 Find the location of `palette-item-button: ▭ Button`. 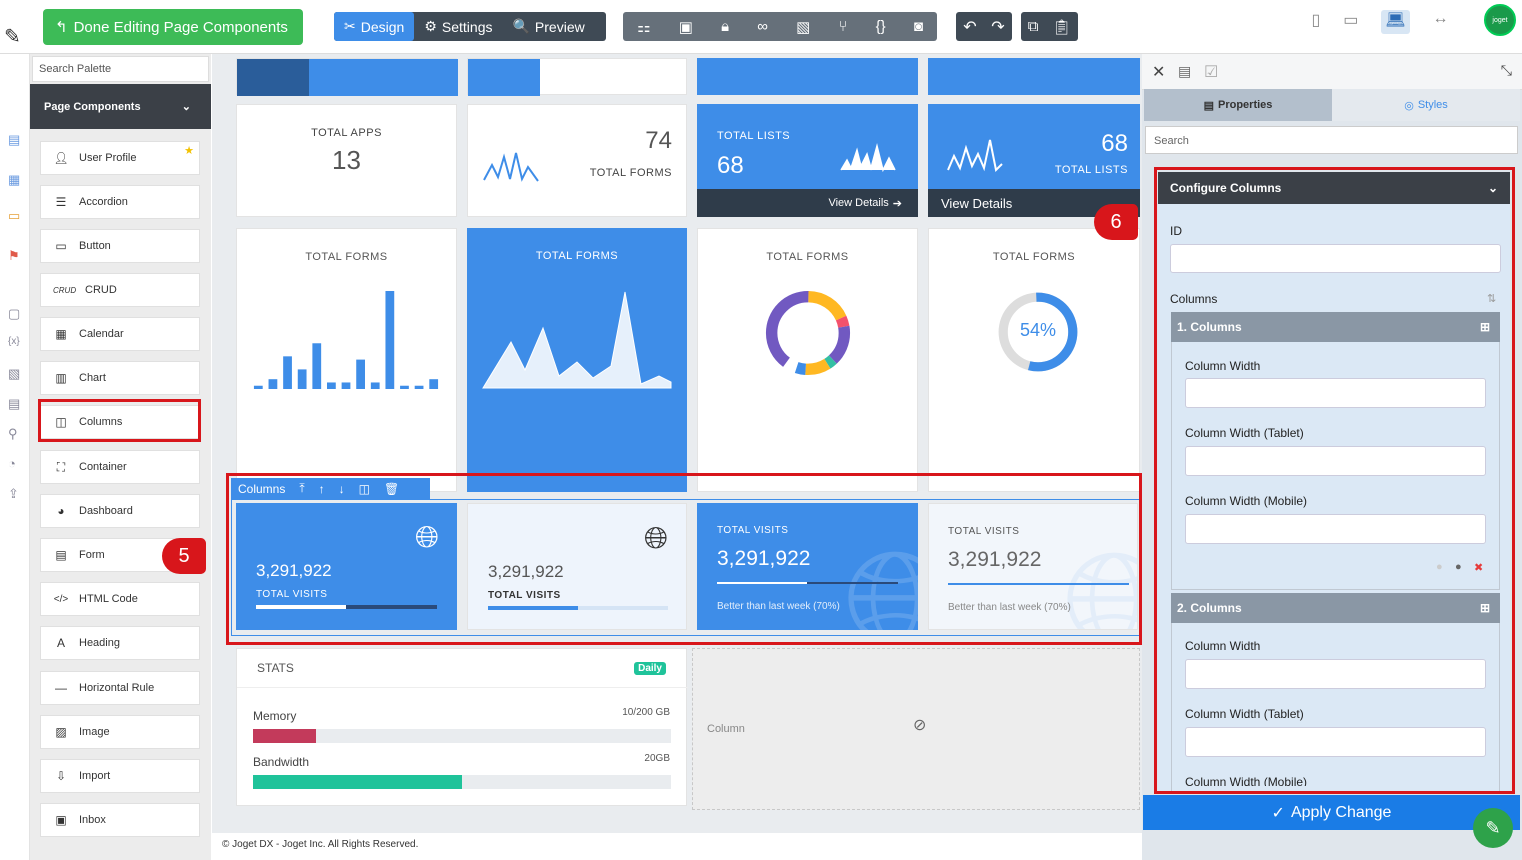

palette-item-button: ▭ Button is located at coordinates (120, 246).